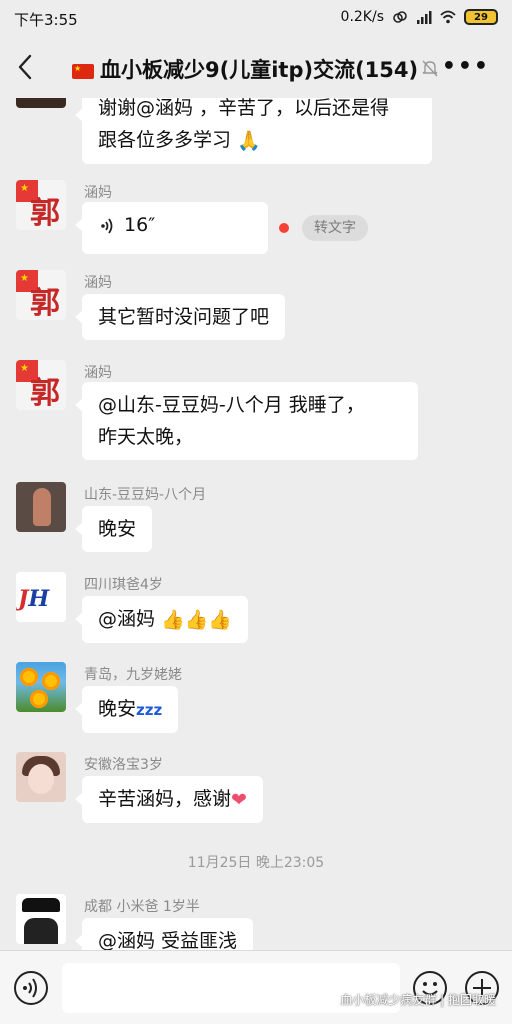 Image resolution: width=512 pixels, height=1024 pixels. I want to click on chat-title: 血小板减少9(儿童itp)交流(154), so click(245, 69).